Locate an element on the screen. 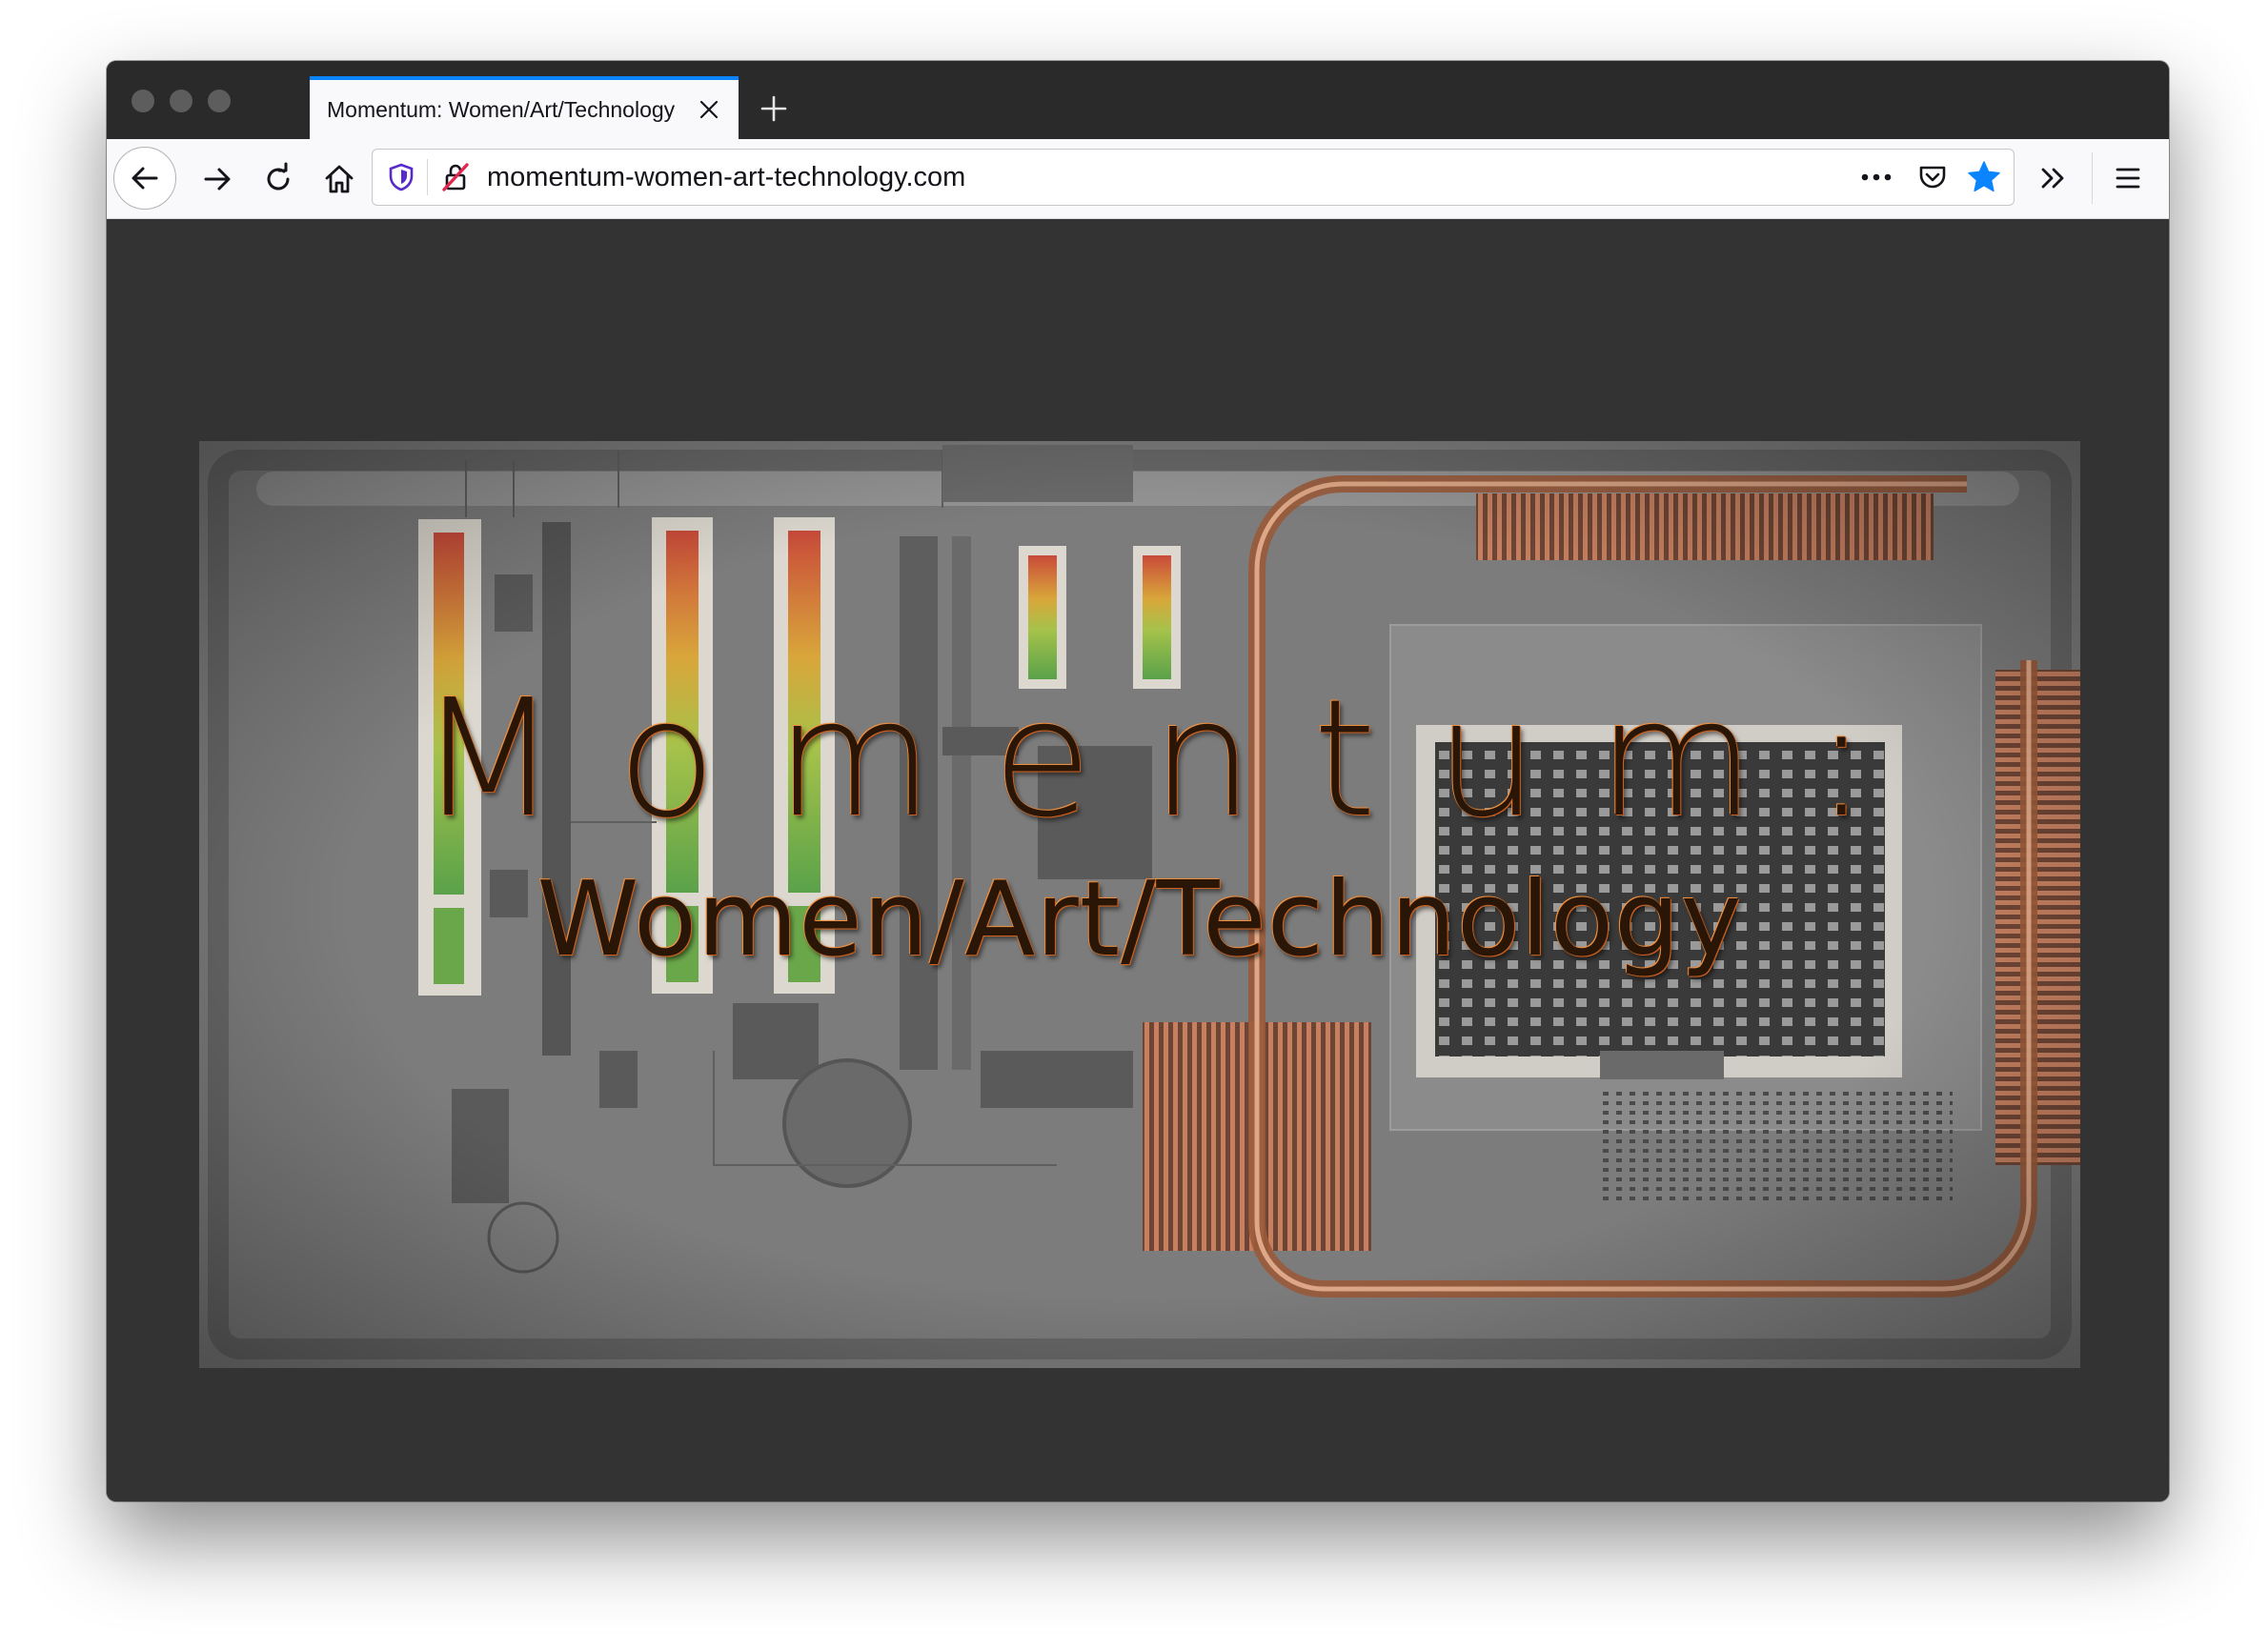 This screenshot has height=1650, width=2268. navigation-toolbar: momentum-women-art-technology.com is located at coordinates (1138, 179).